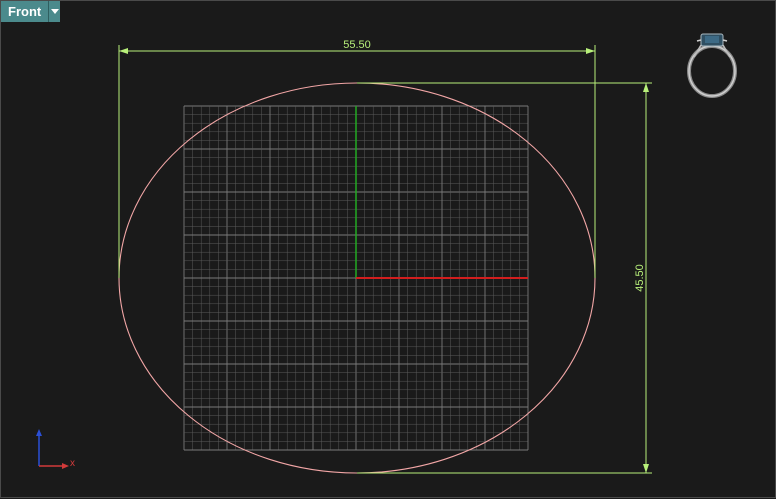 The width and height of the screenshot is (776, 499). Describe the element at coordinates (640, 278) in the screenshot. I see `dim-text-vertical: 45.50` at that location.